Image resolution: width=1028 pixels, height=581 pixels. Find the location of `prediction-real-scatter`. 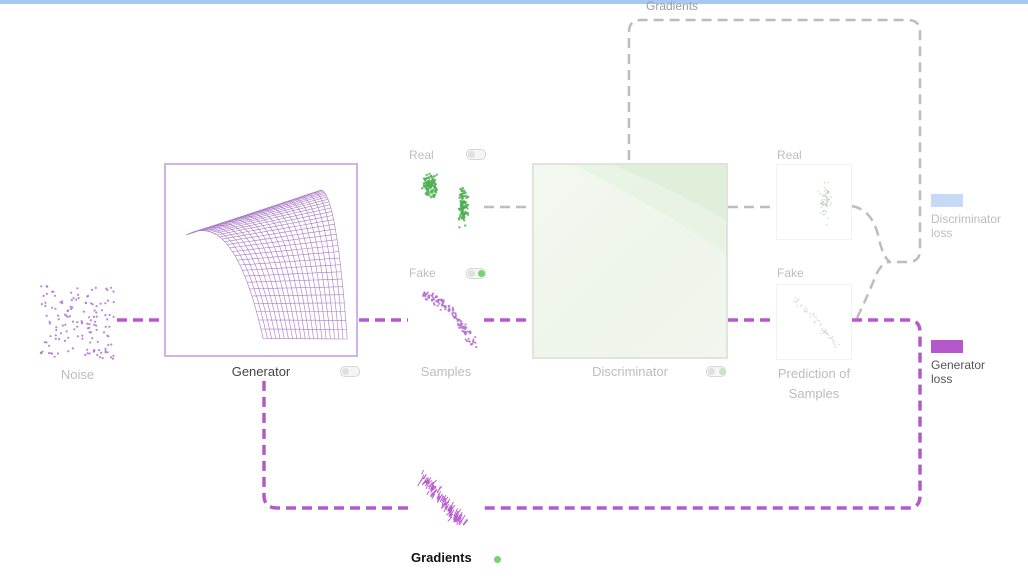

prediction-real-scatter is located at coordinates (825, 203).